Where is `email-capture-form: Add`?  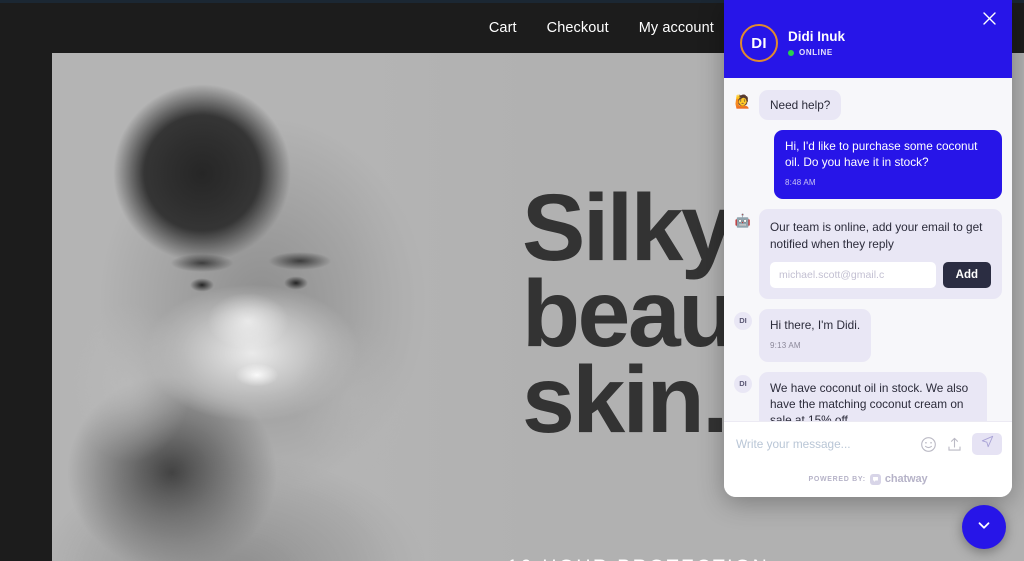
email-capture-form: Add is located at coordinates (880, 275).